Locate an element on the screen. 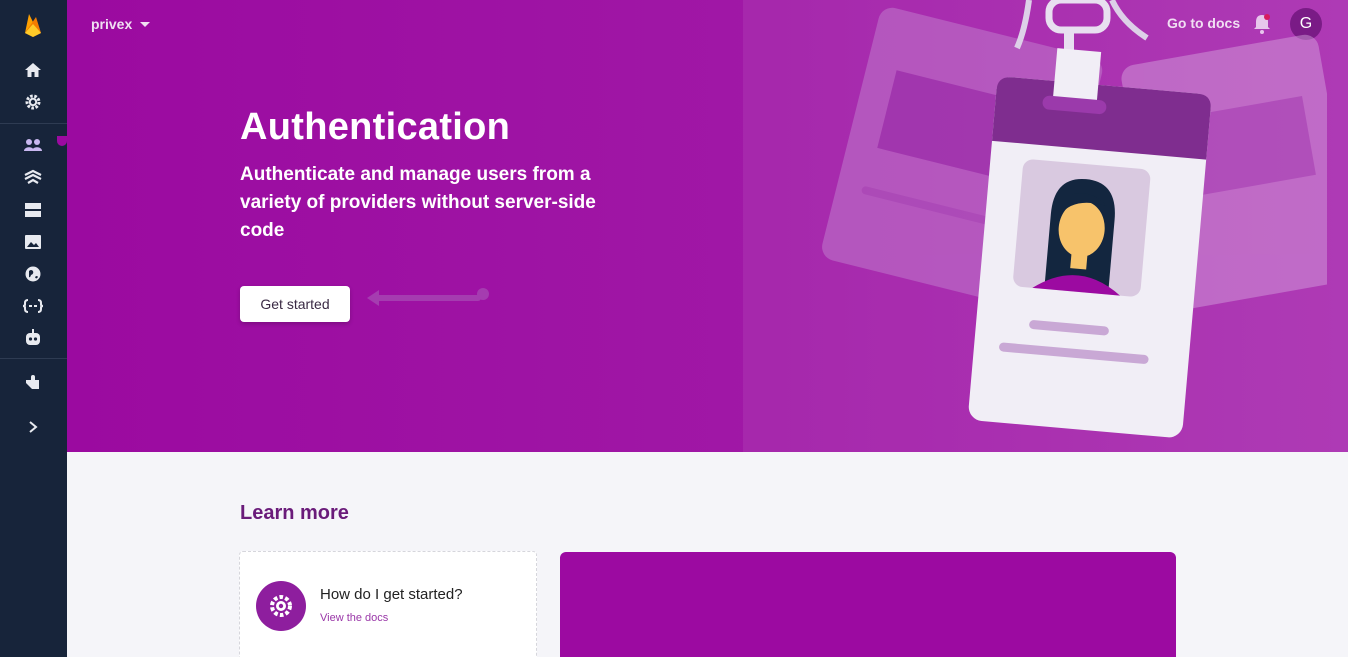 The width and height of the screenshot is (1348, 657). chevron-right-icon is located at coordinates (33, 427).